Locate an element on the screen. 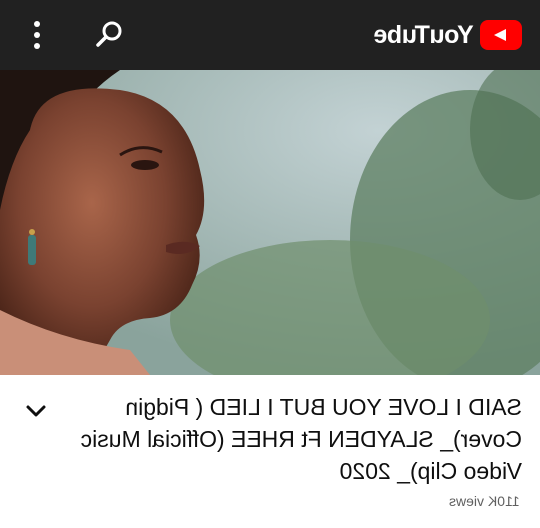 The height and width of the screenshot is (528, 540). youtube-logo: YouTube is located at coordinates (448, 35).